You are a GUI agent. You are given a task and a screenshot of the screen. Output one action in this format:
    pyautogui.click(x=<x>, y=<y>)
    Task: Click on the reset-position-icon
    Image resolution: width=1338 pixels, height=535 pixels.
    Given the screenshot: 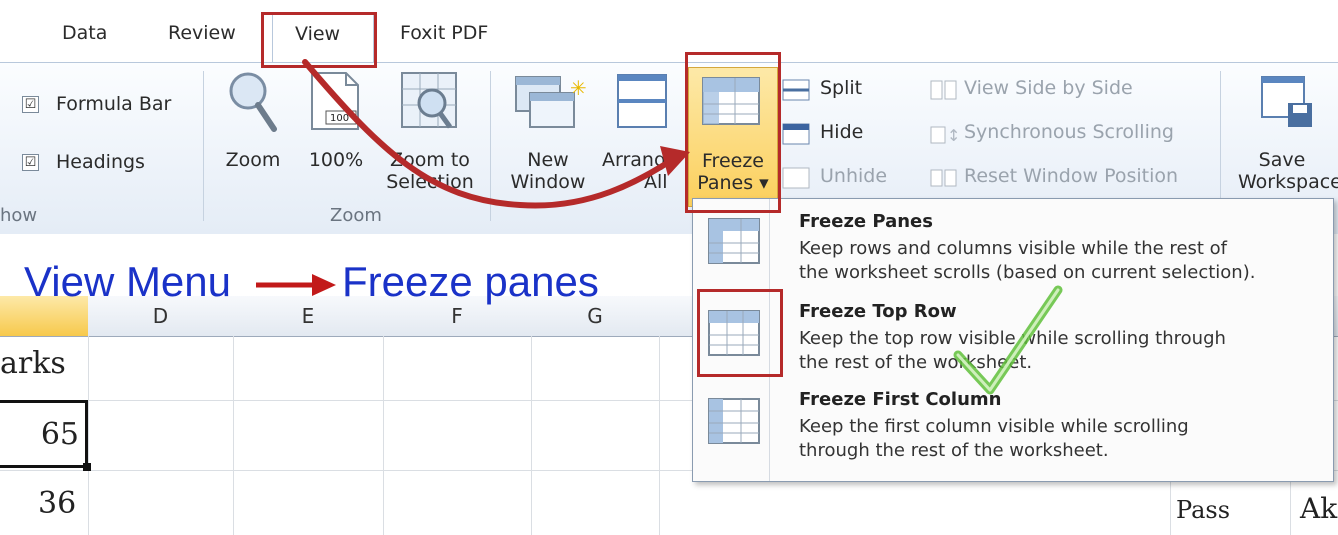 What is the action you would take?
    pyautogui.click(x=943, y=178)
    